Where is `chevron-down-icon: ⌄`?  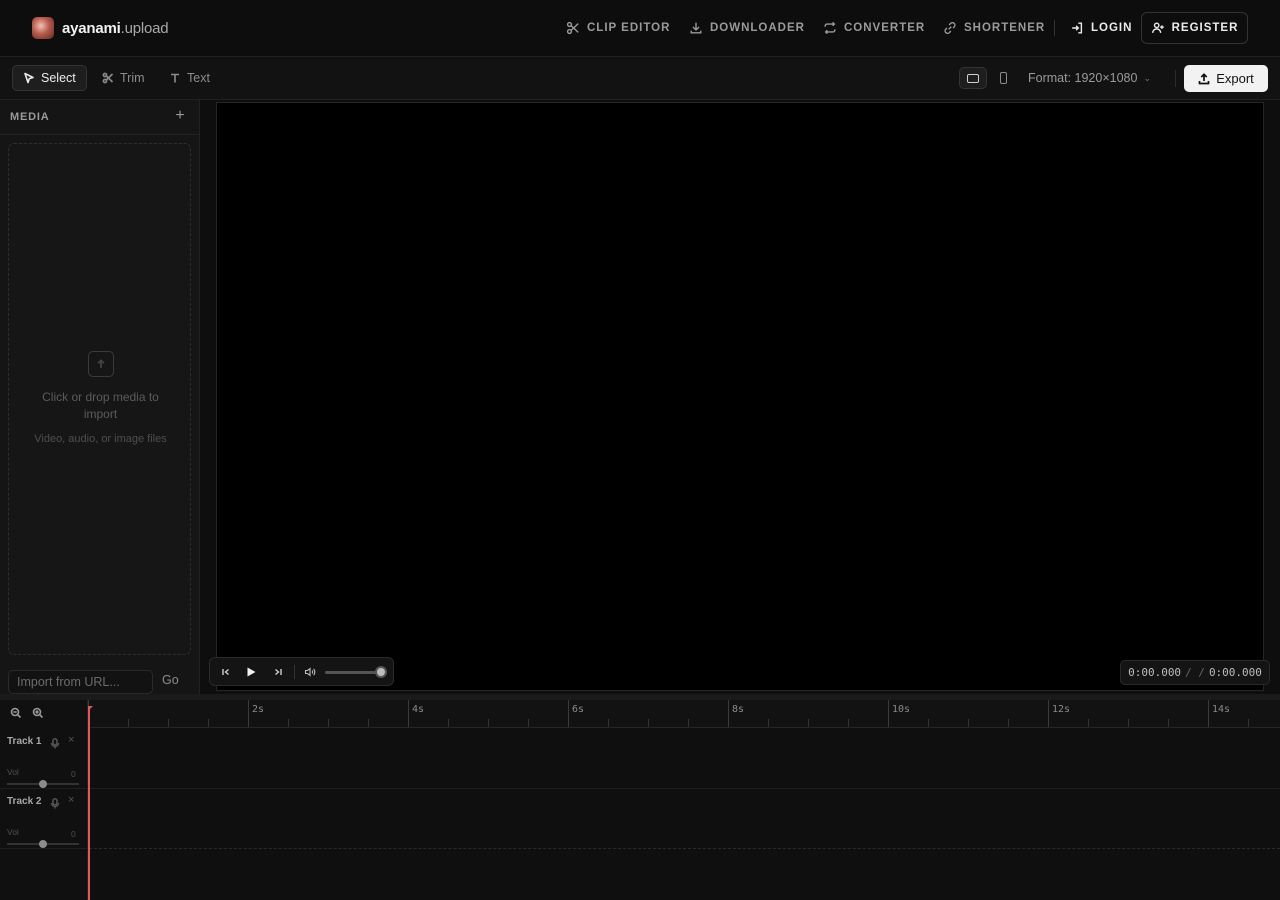 chevron-down-icon: ⌄ is located at coordinates (1147, 77).